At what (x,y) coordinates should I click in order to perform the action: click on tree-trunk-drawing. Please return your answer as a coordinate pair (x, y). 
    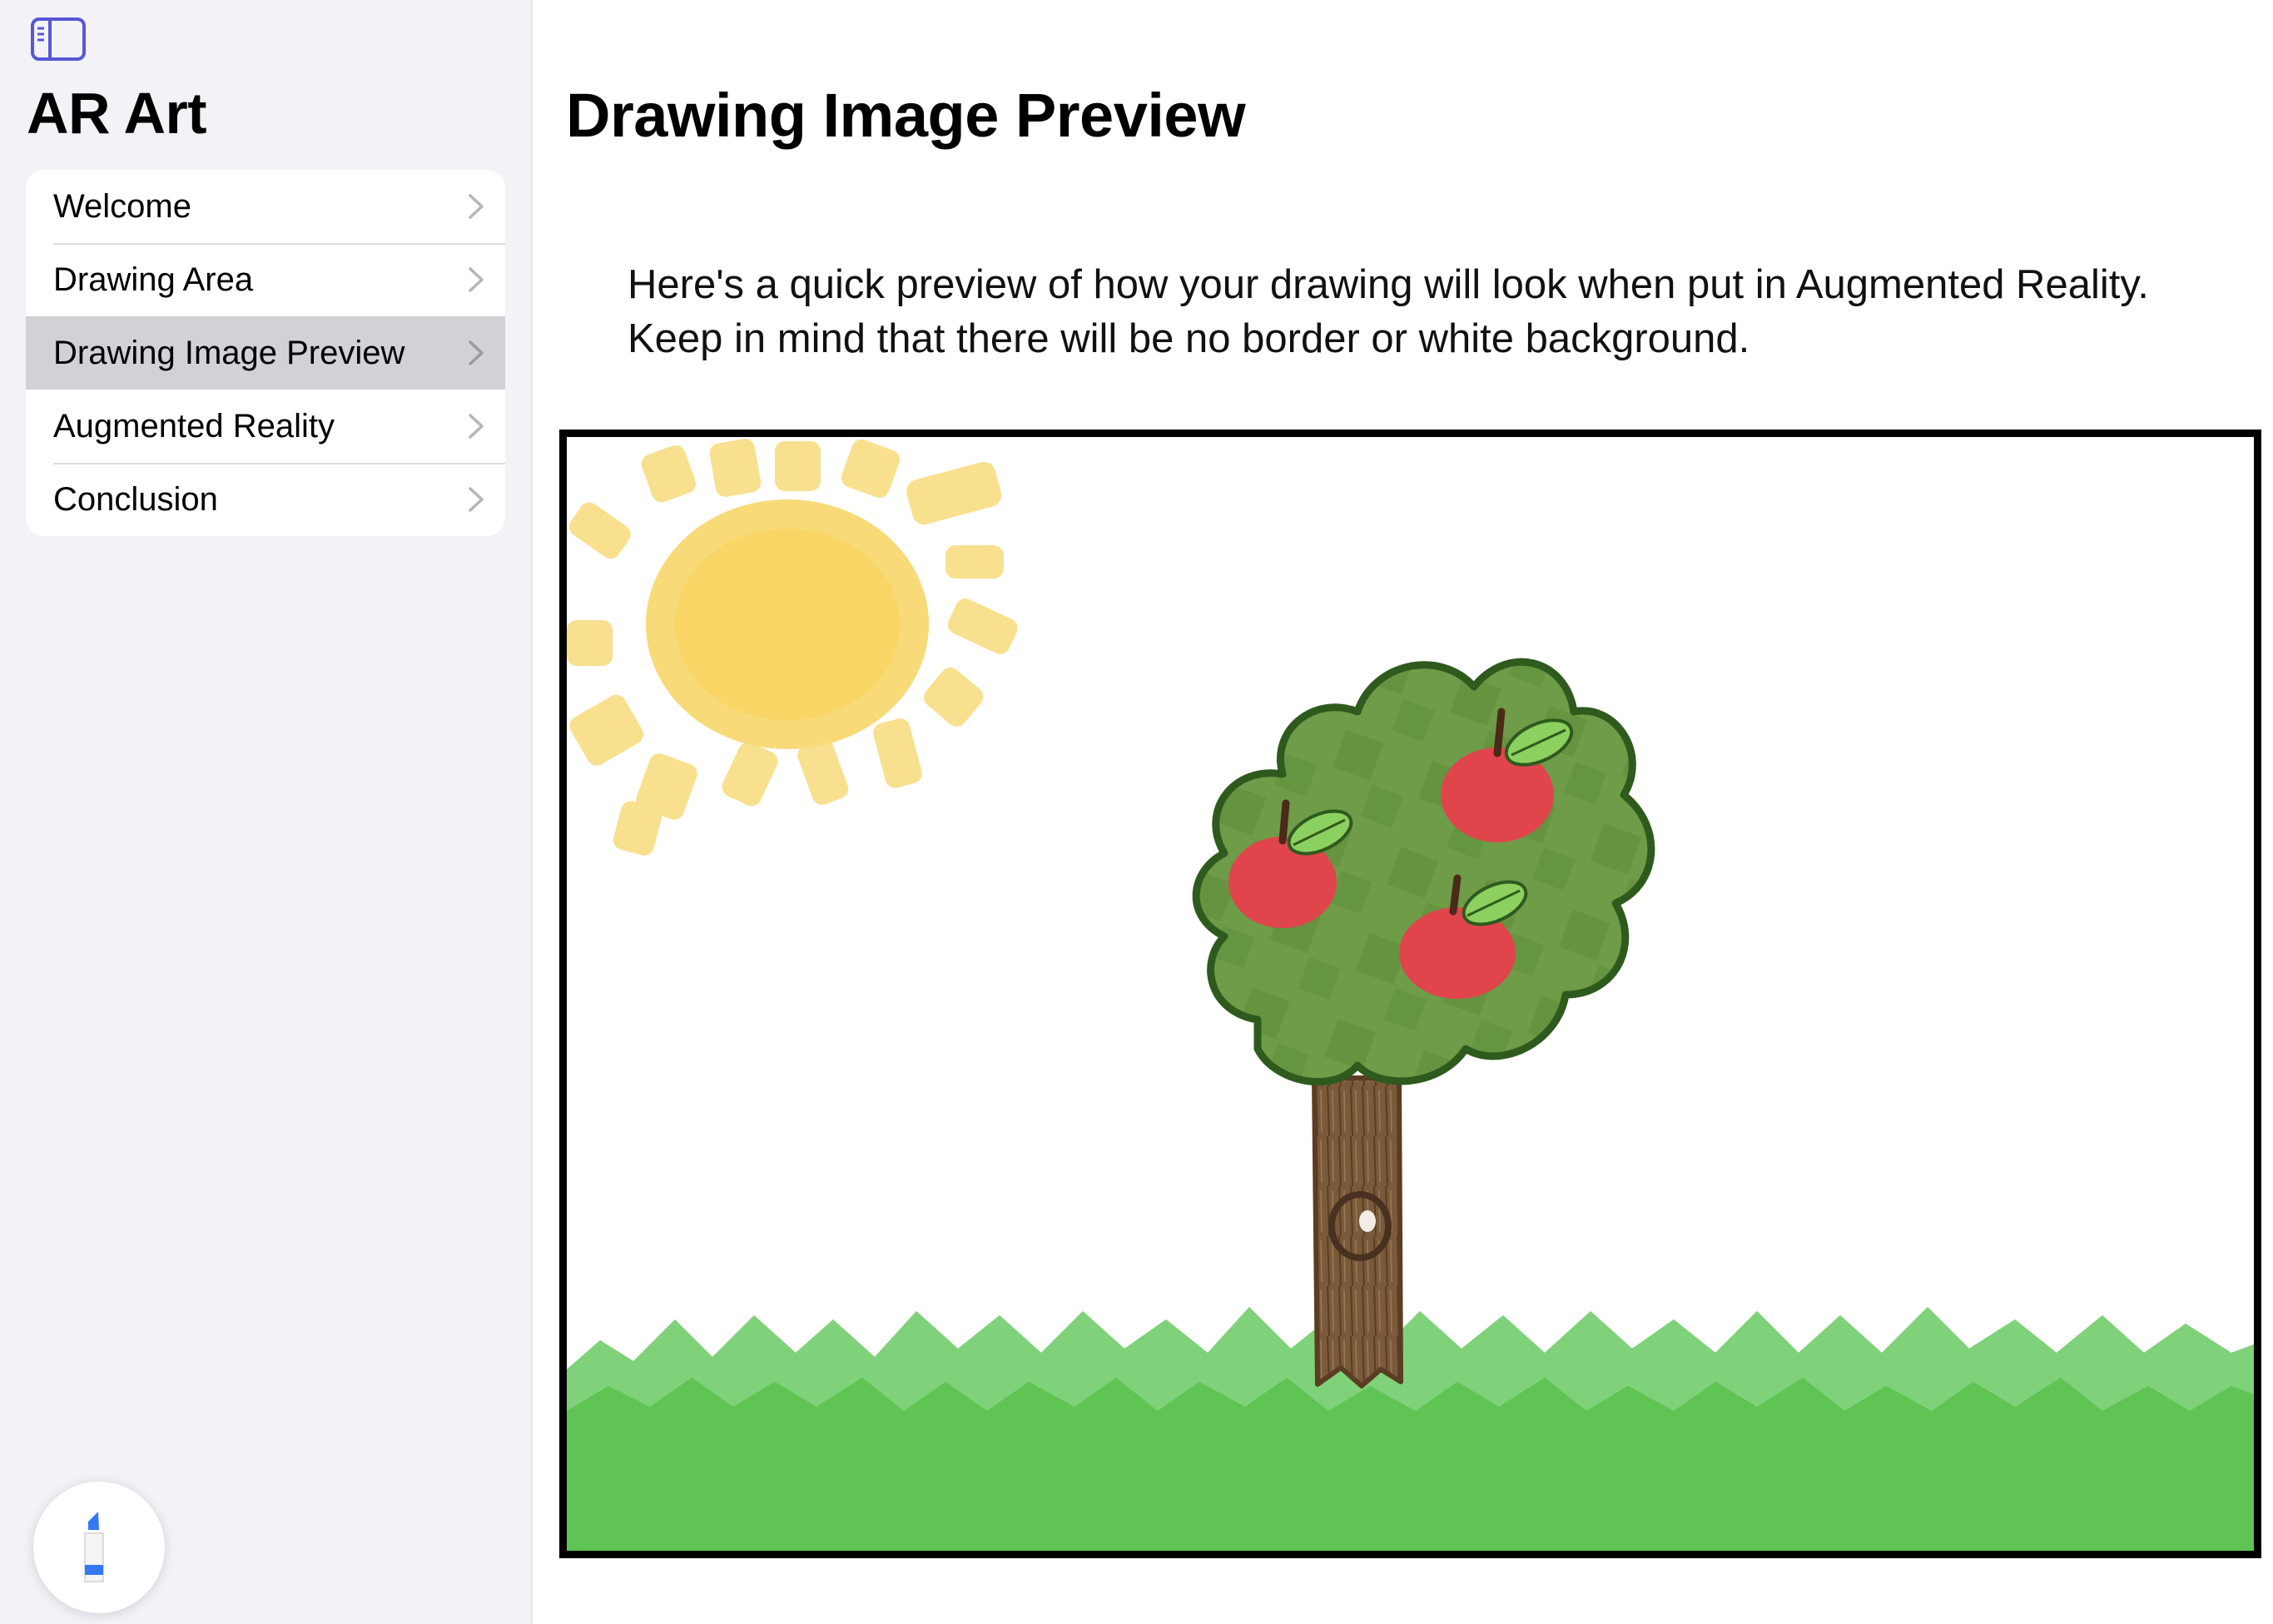
    Looking at the image, I should click on (1357, 1231).